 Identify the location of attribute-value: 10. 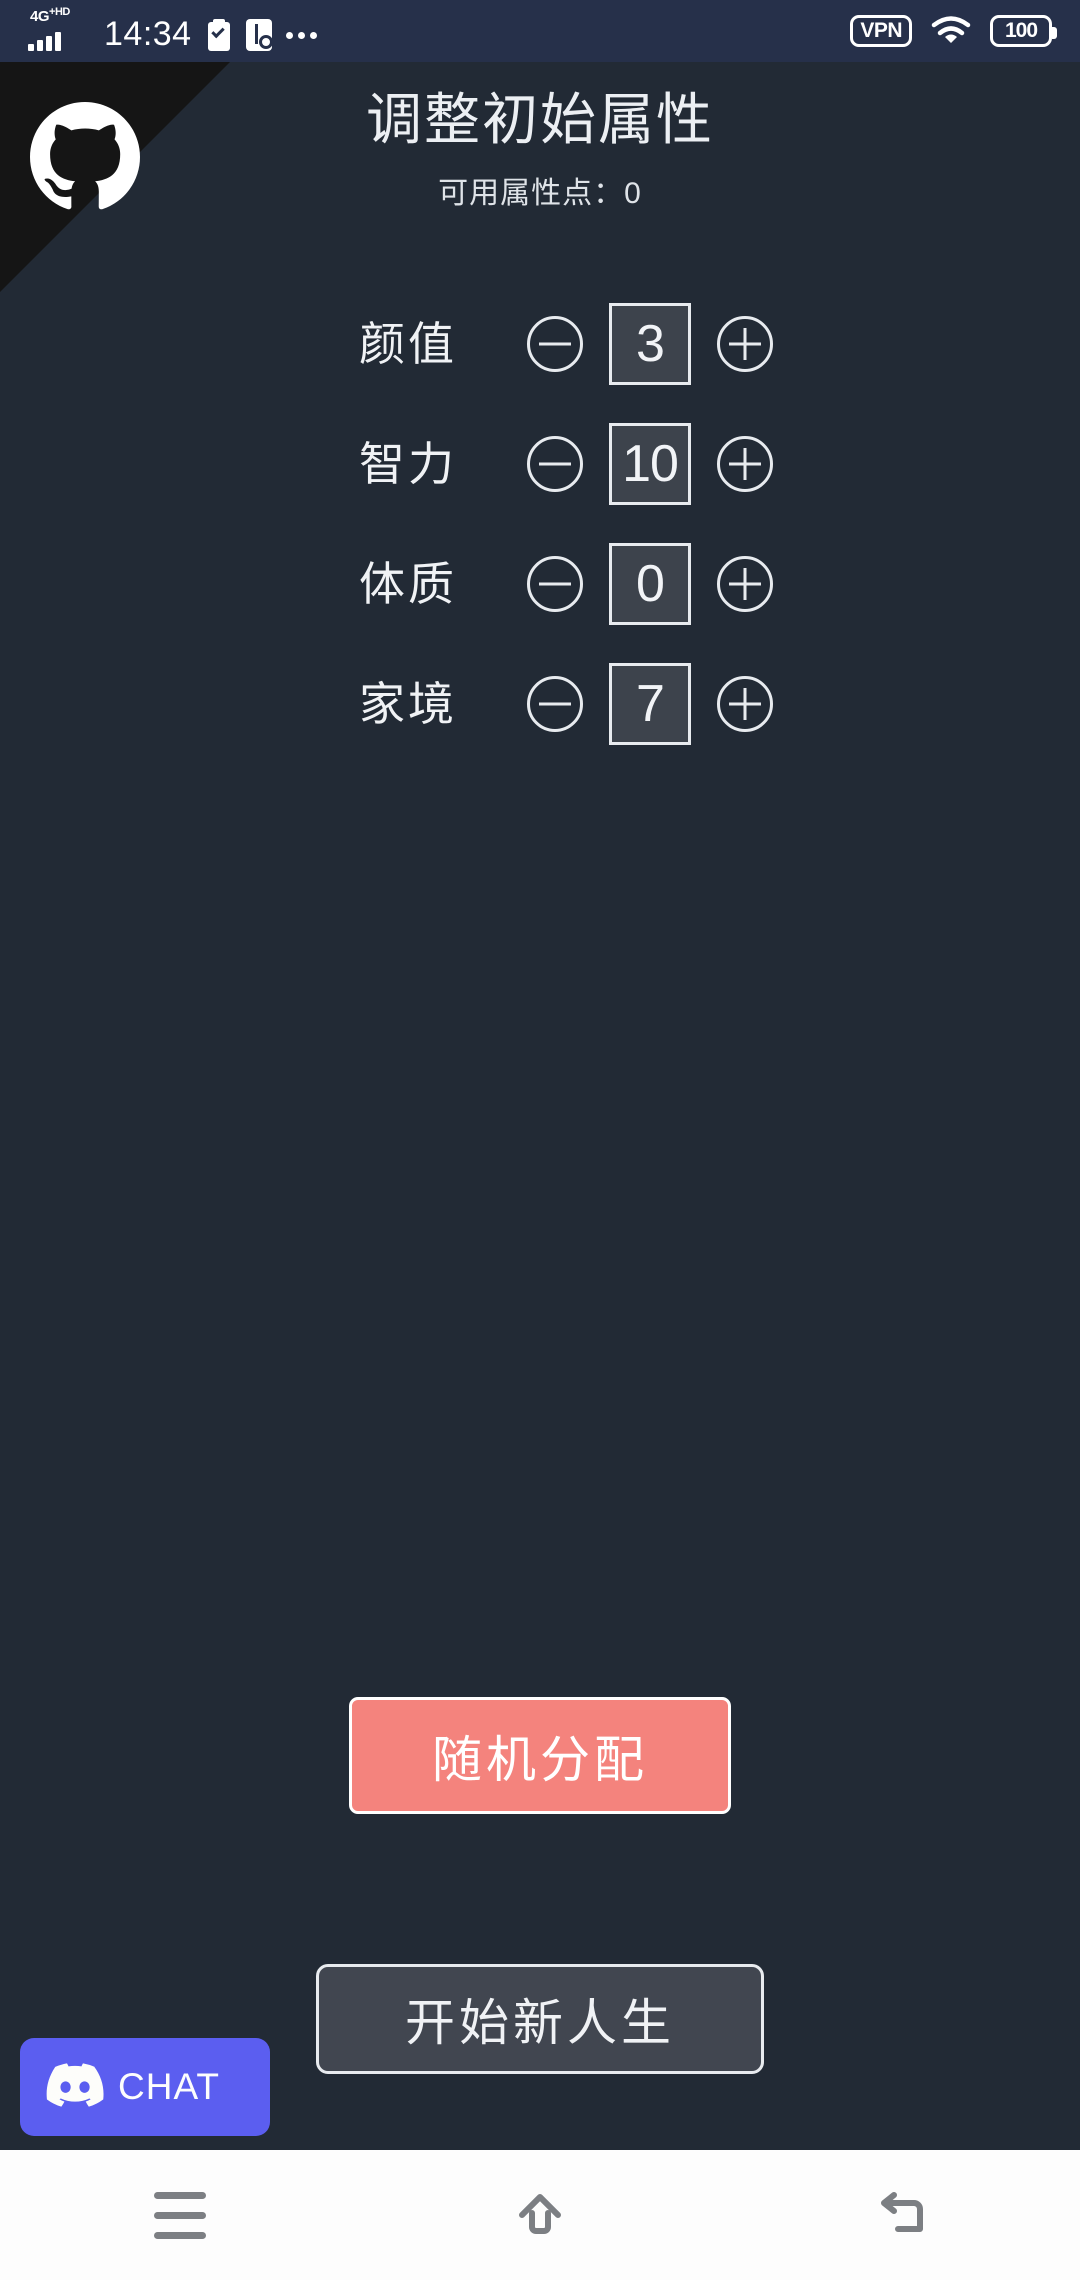
(650, 464).